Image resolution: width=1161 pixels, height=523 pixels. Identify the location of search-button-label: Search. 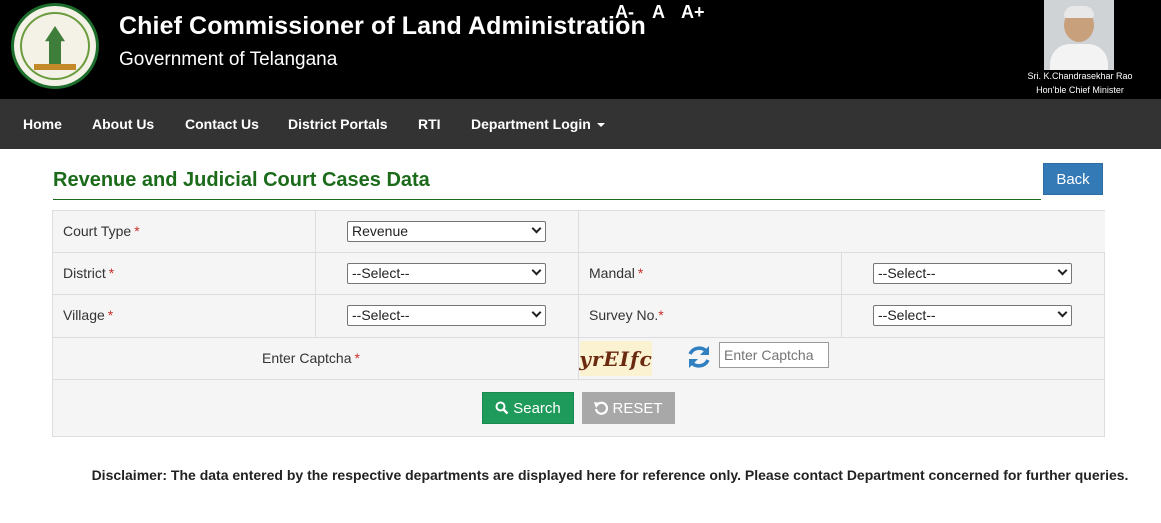
(537, 408).